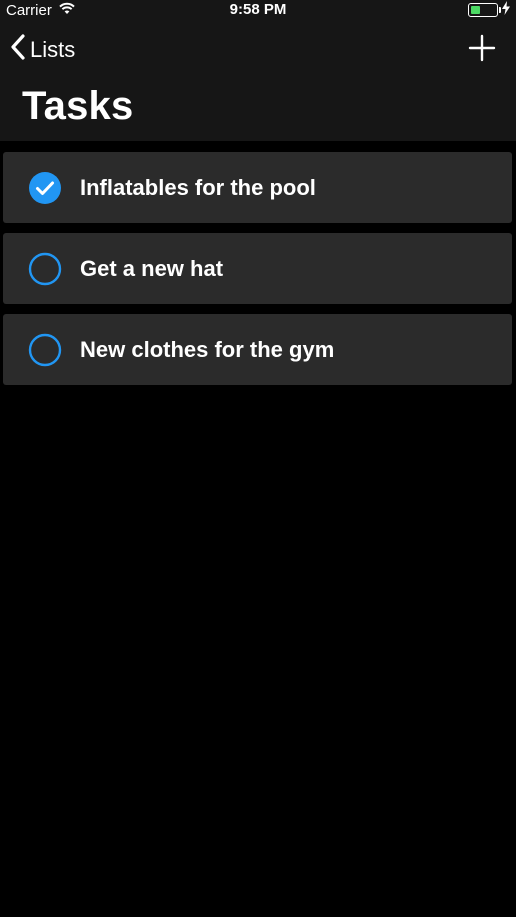  I want to click on task-row: Inflatables for the pool, so click(257, 187).